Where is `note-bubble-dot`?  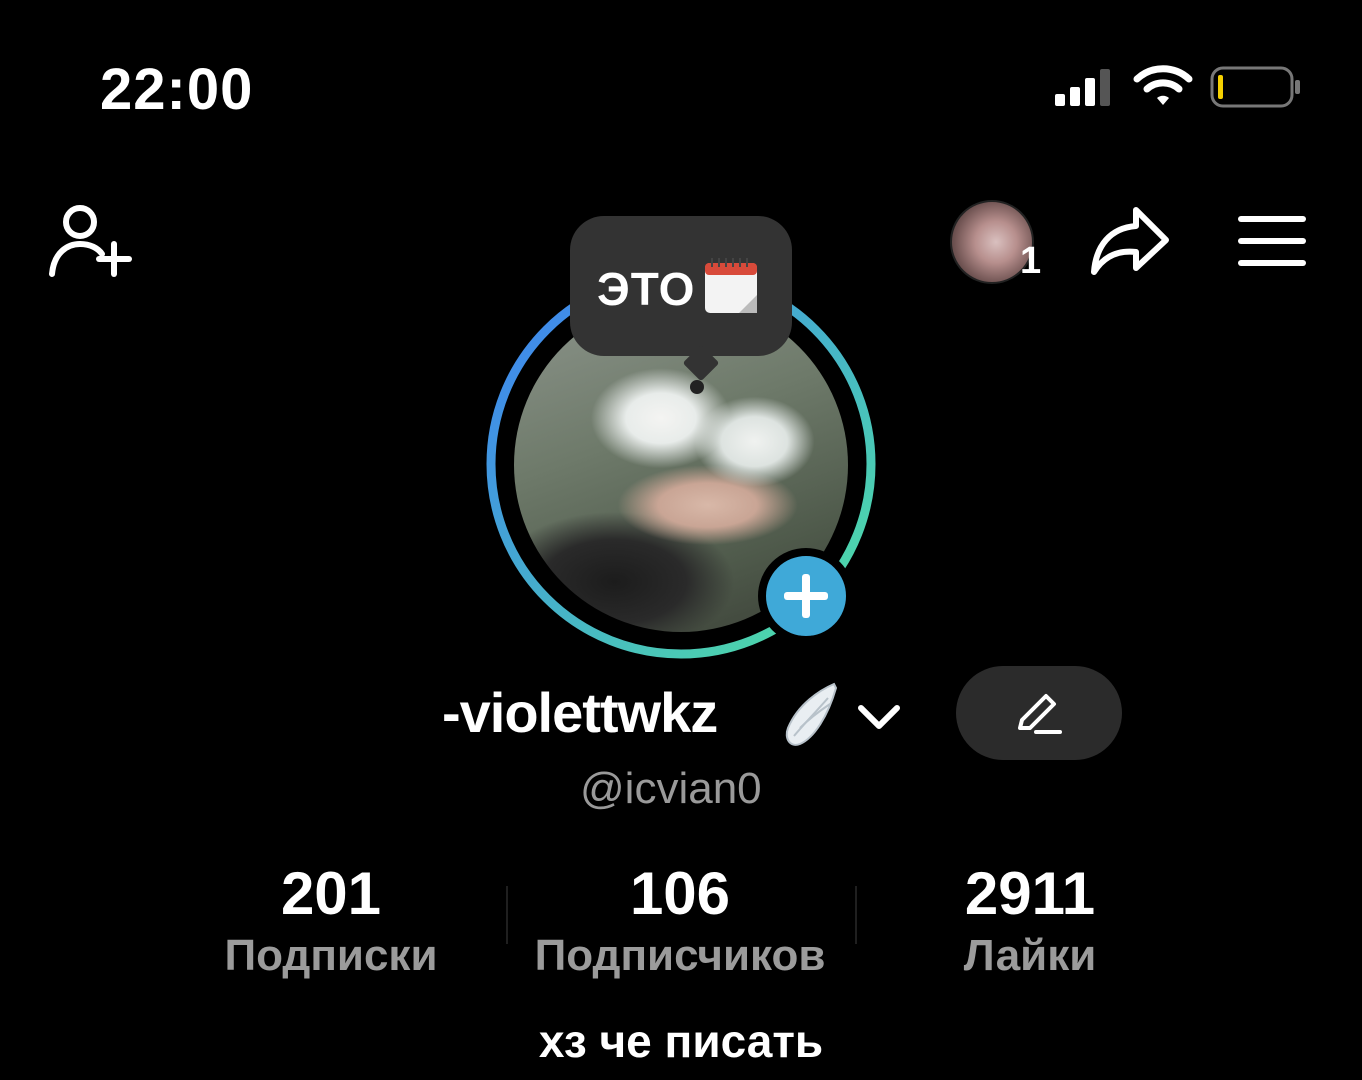 note-bubble-dot is located at coordinates (697, 387).